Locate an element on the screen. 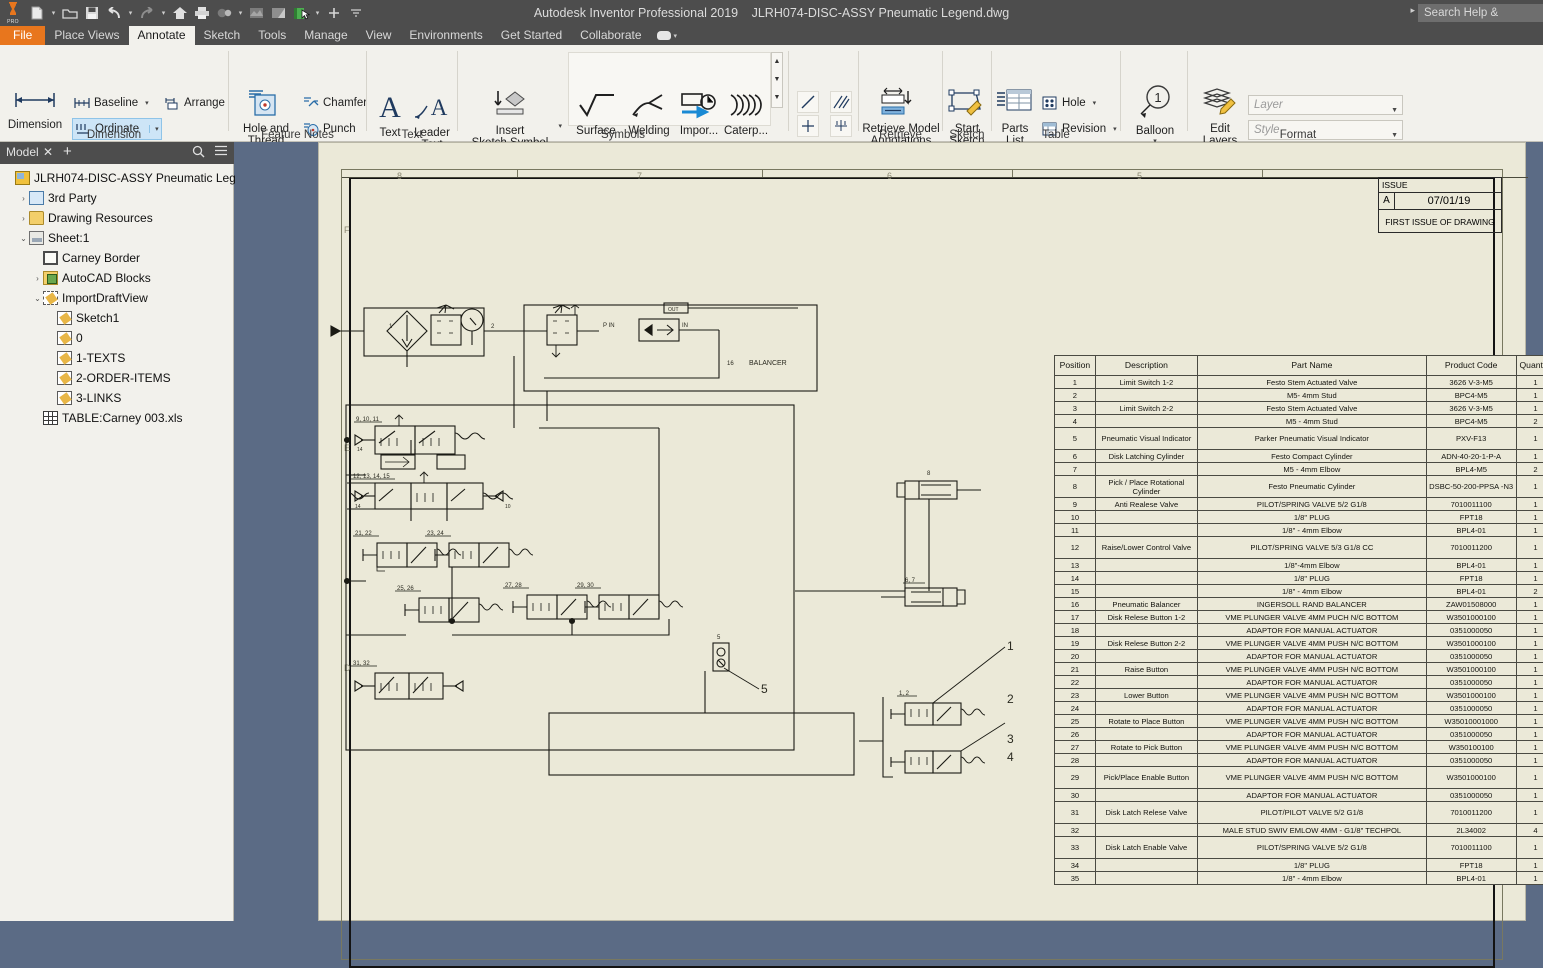  search-expand-icon: ▸ is located at coordinates (1412, 10).